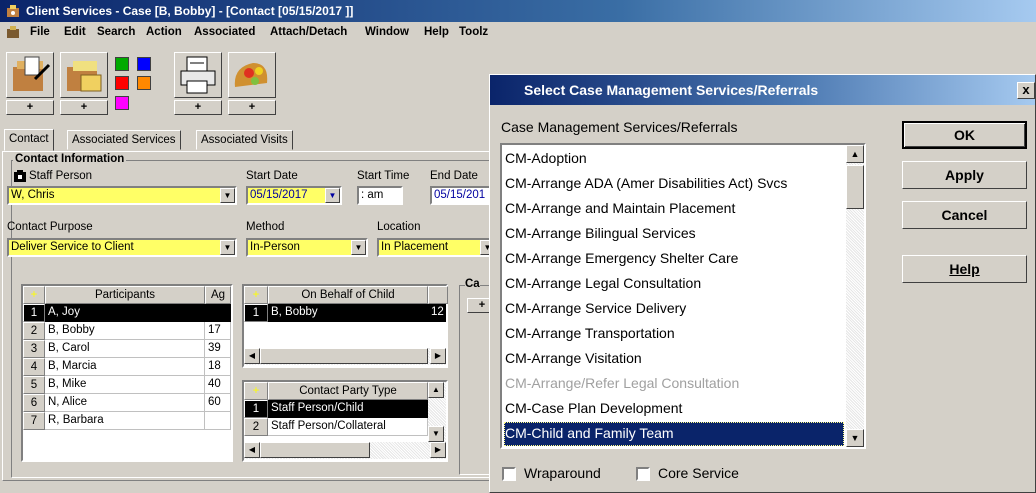 This screenshot has height=493, width=1036. Describe the element at coordinates (144, 64) in the screenshot. I see `blue-color-icon` at that location.